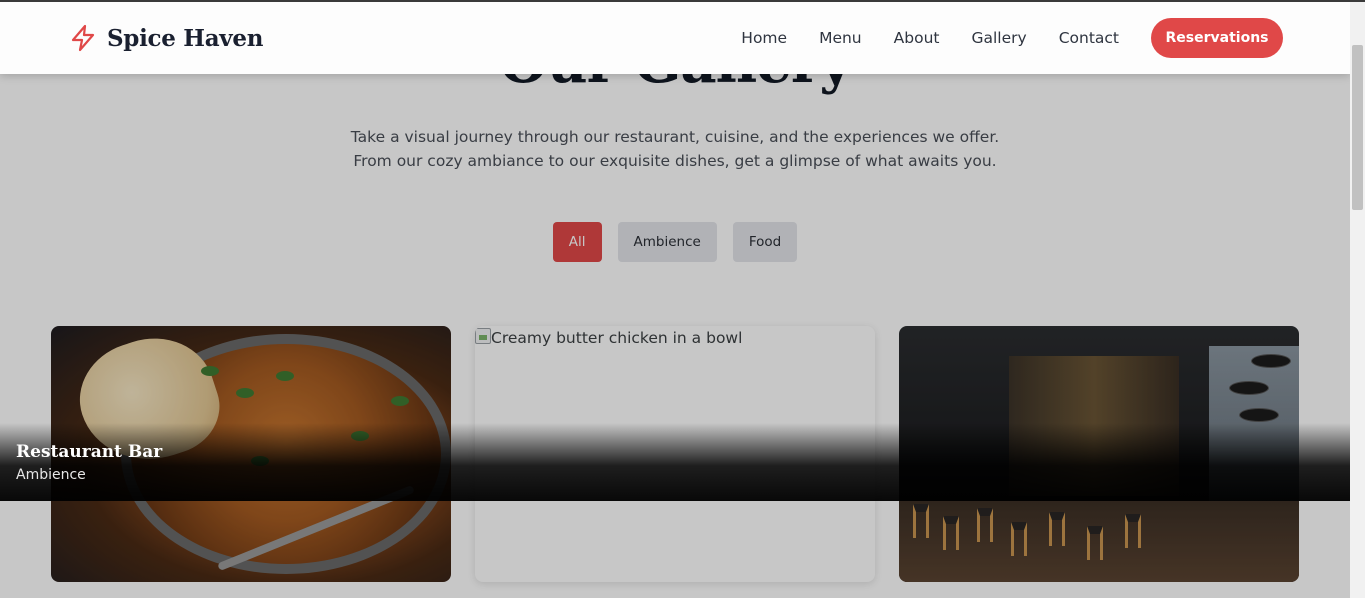  Describe the element at coordinates (89, 452) in the screenshot. I see `lightbox-title: Restaurant Bar` at that location.